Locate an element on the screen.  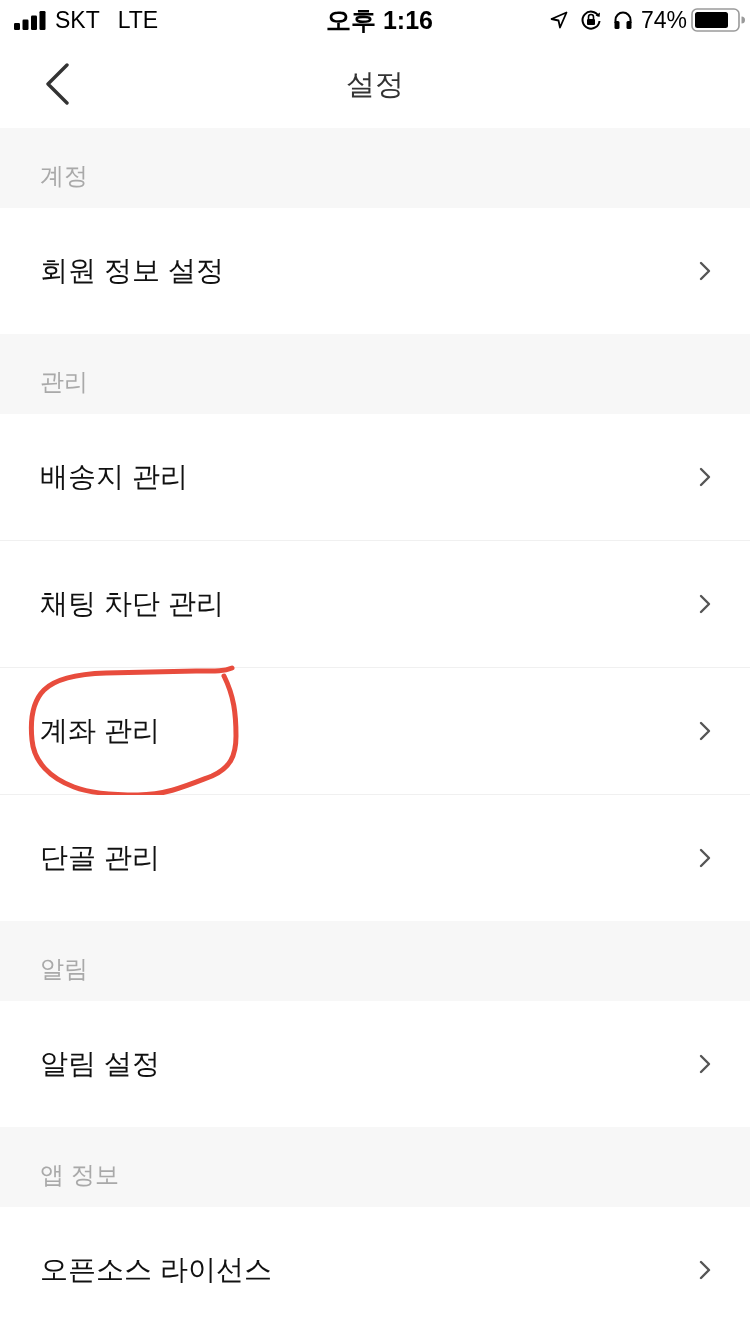
battery-icon is located at coordinates (718, 20).